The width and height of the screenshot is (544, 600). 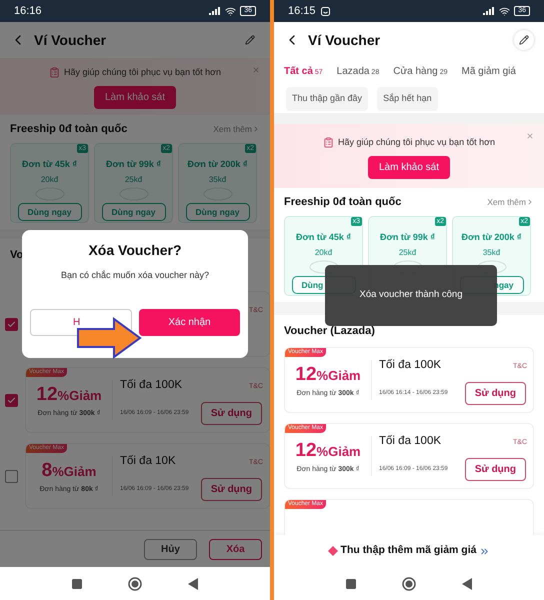 I want to click on category-tab: Mã giảm giá, so click(x=488, y=71).